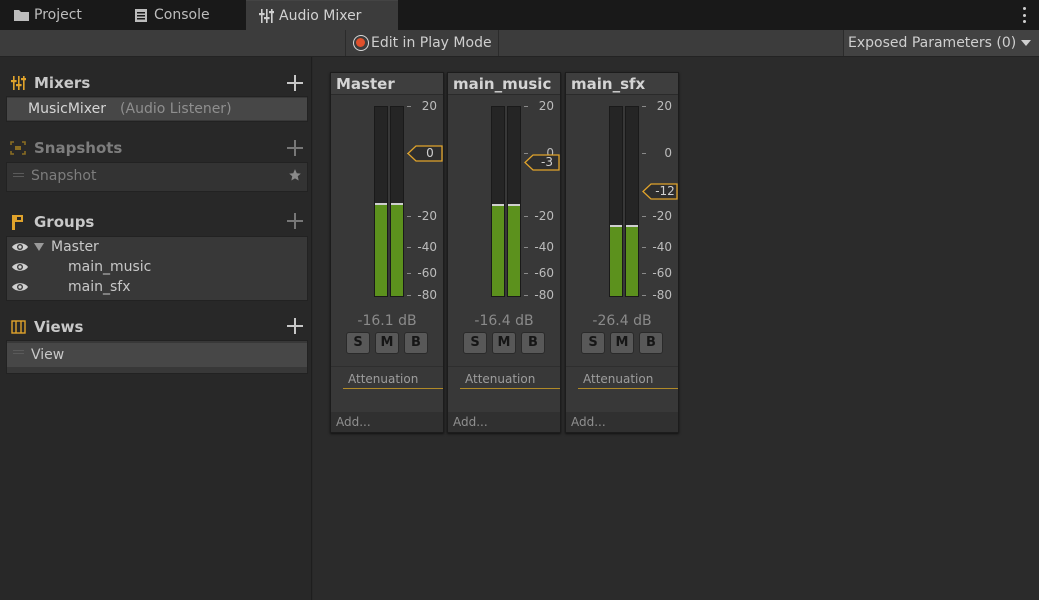 This screenshot has height=600, width=1039. What do you see at coordinates (662, 216) in the screenshot?
I see `scale-label: -20` at bounding box center [662, 216].